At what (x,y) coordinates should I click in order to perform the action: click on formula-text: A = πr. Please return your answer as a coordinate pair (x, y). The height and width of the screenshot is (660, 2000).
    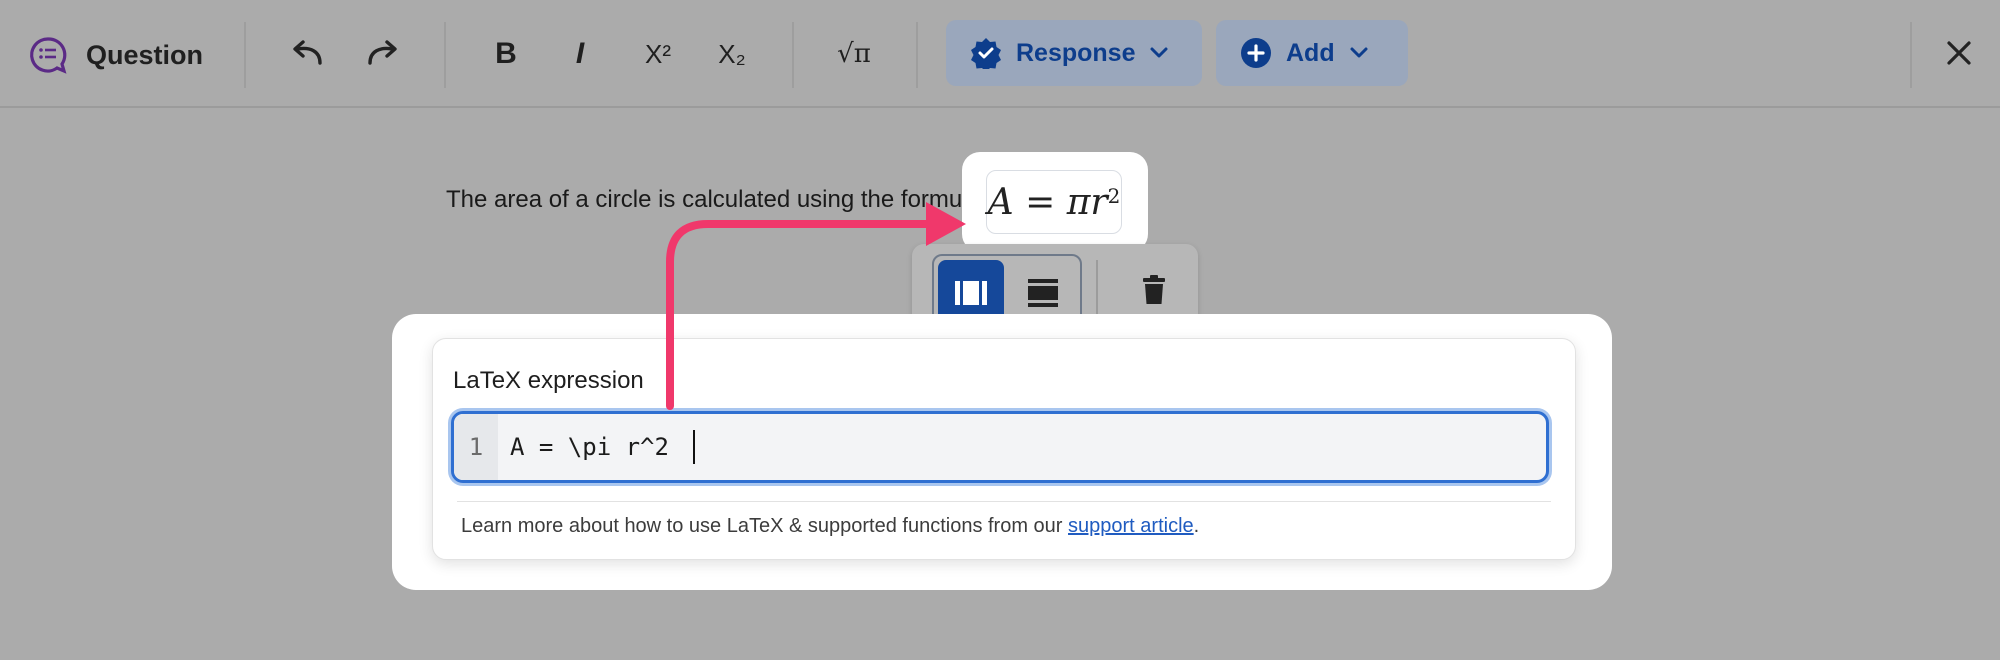
    Looking at the image, I should click on (1047, 202).